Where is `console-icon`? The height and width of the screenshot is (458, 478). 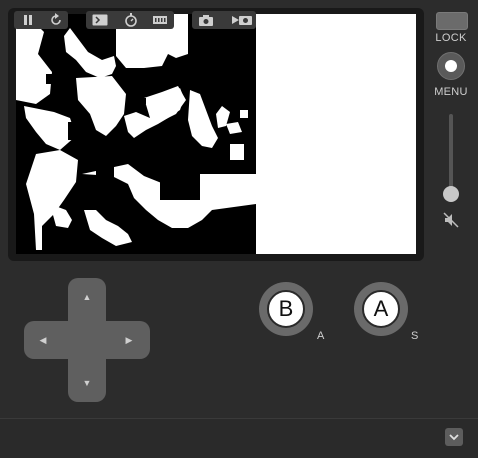
console-icon is located at coordinates (100, 20).